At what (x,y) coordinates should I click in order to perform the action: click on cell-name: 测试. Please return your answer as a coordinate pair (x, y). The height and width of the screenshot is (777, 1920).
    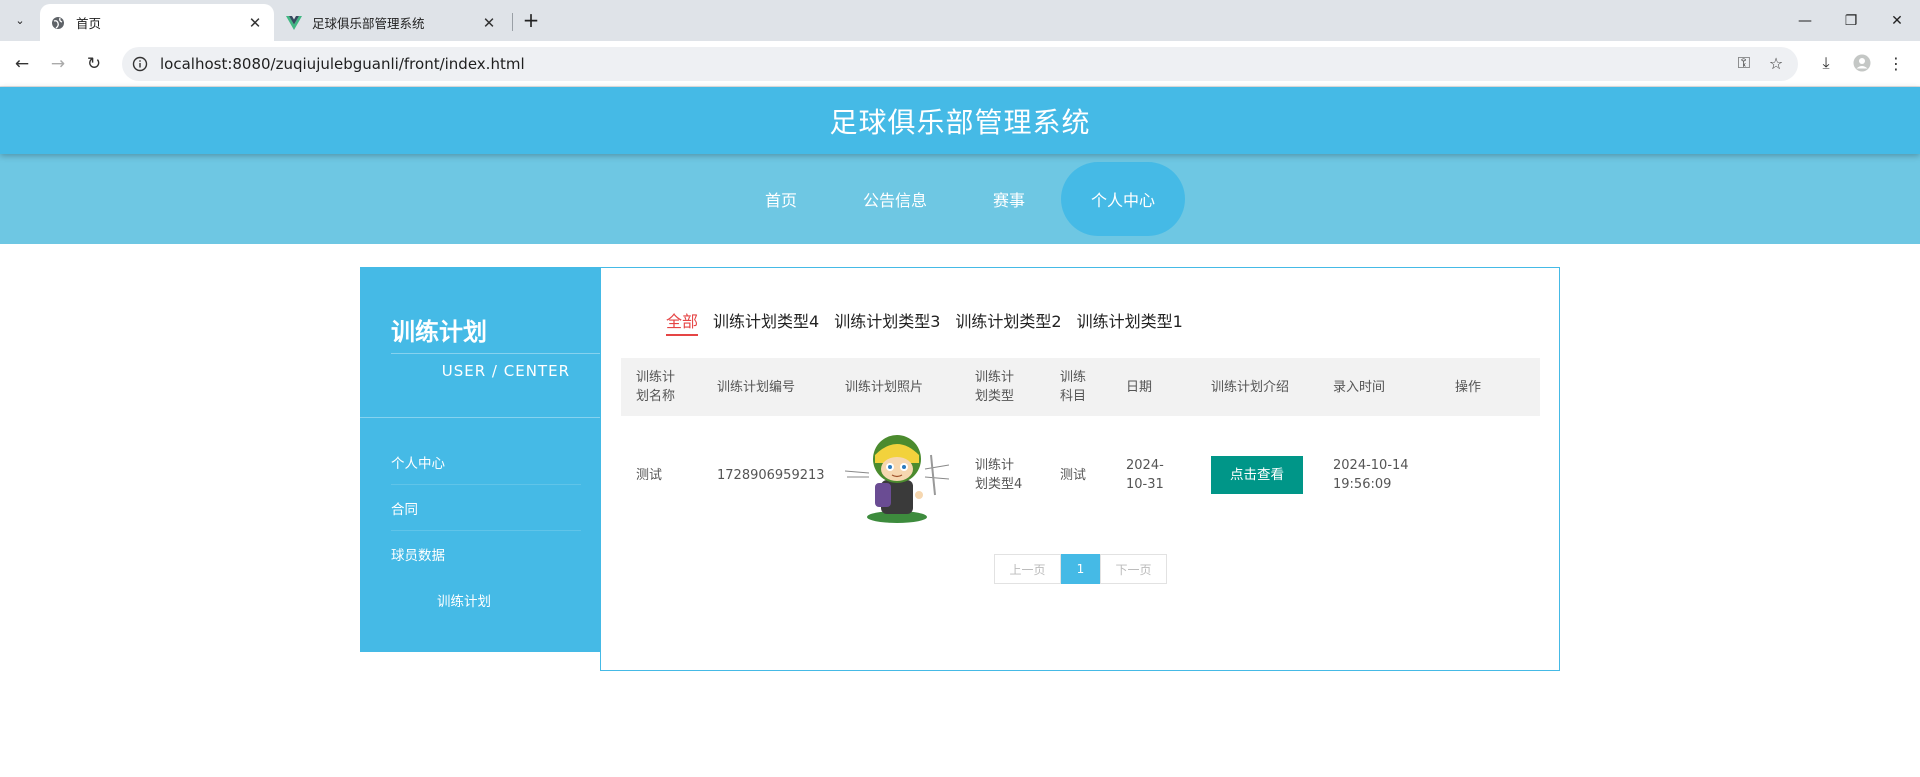
    Looking at the image, I should click on (649, 475).